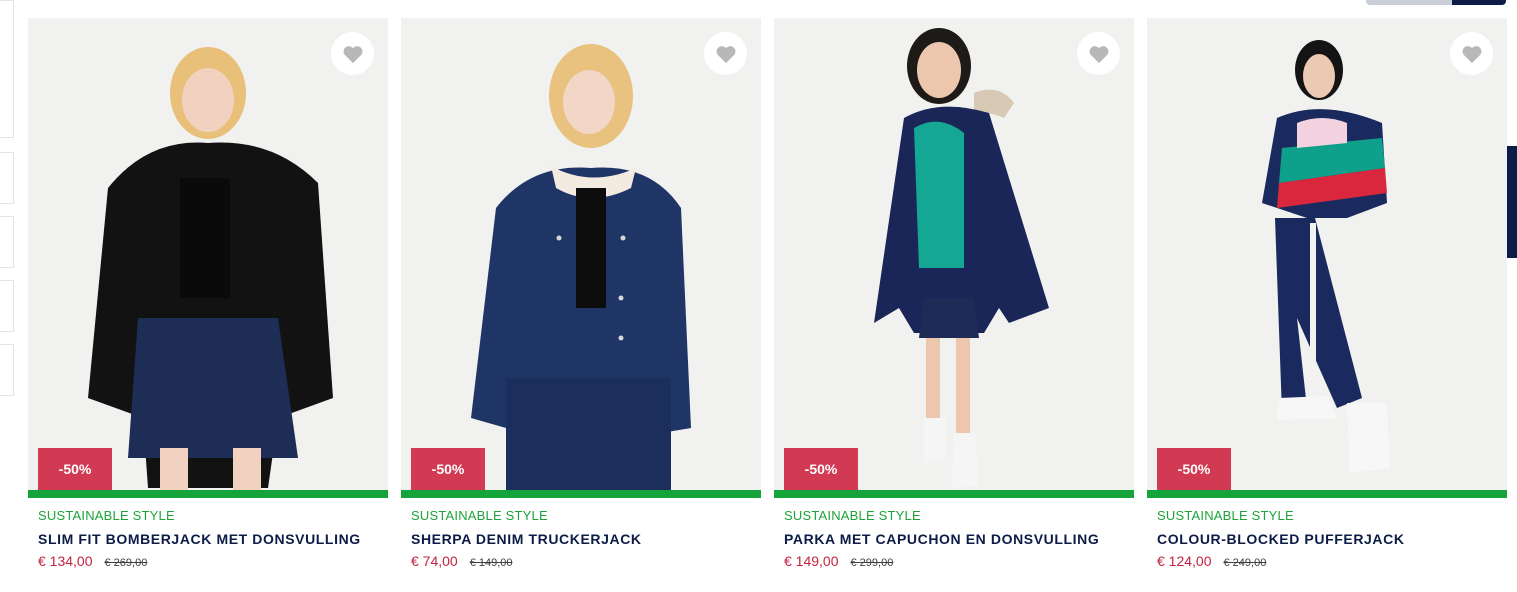  I want to click on original-price: € 149,00, so click(491, 563).